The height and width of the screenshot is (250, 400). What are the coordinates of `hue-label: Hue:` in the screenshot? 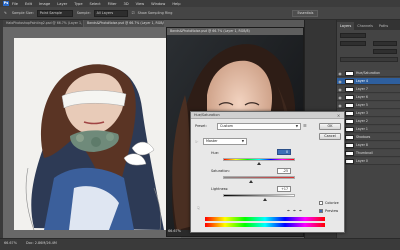 It's located at (215, 153).